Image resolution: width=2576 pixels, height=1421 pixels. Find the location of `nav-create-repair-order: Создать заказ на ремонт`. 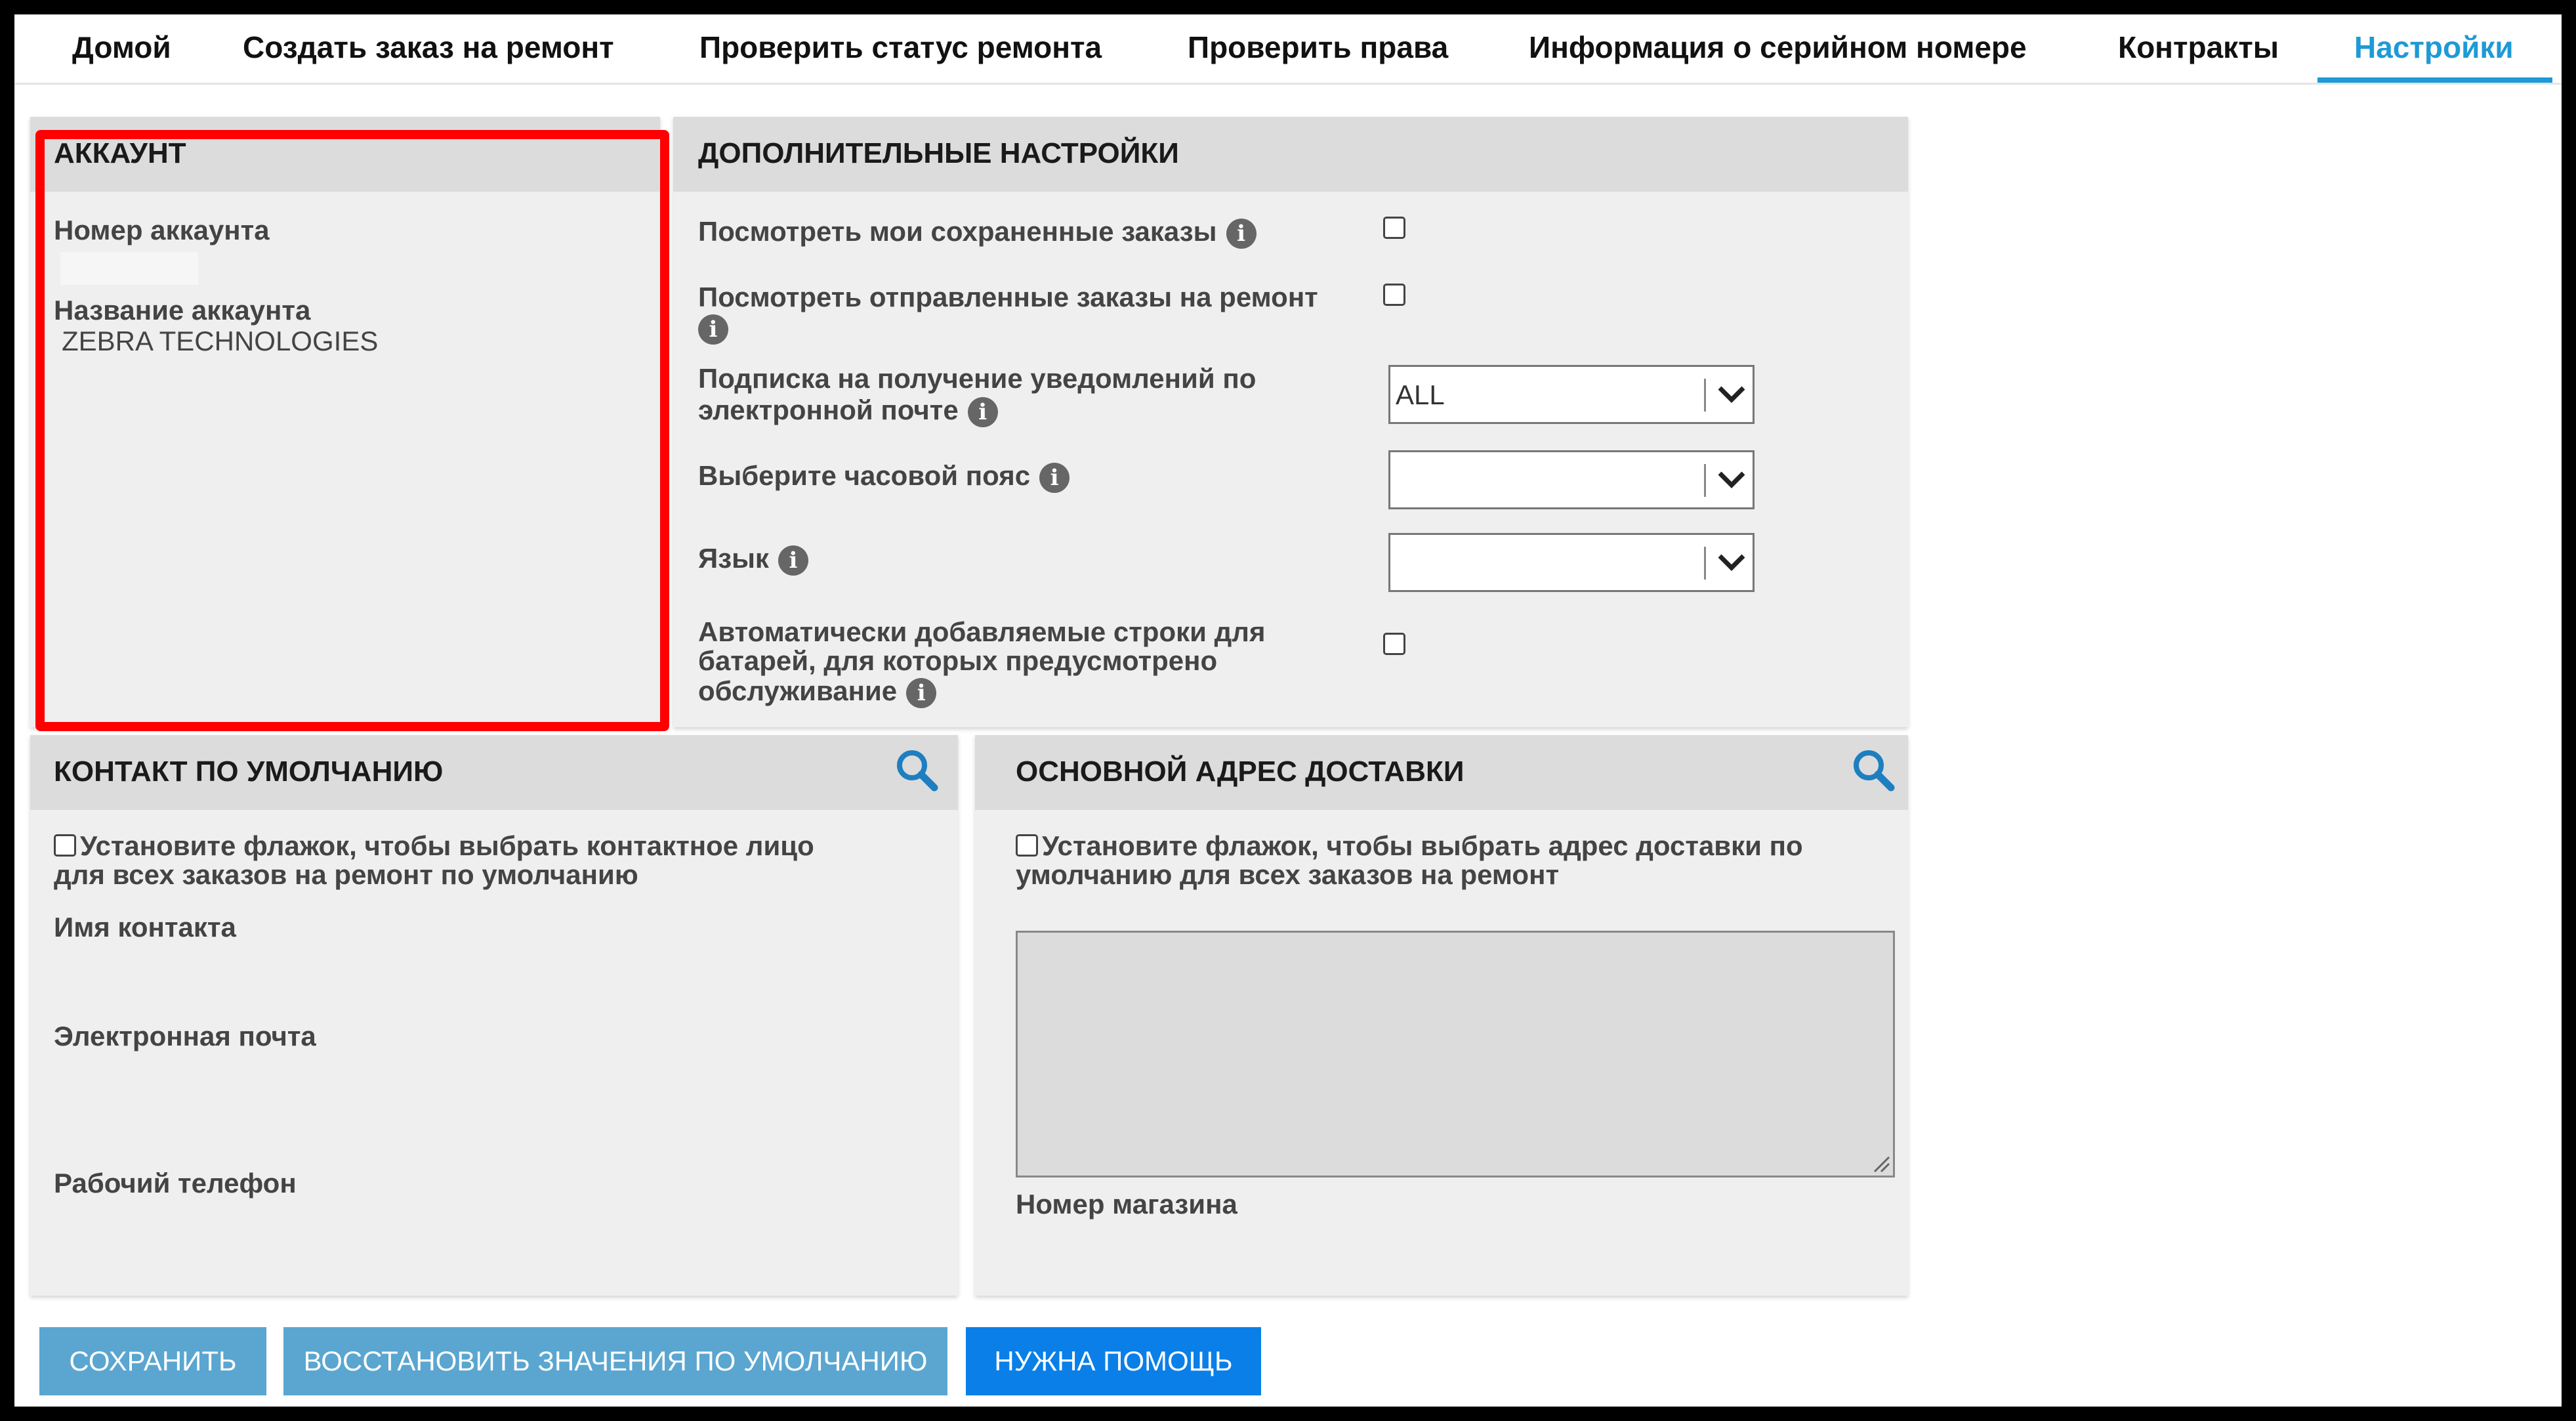

nav-create-repair-order: Создать заказ на ремонт is located at coordinates (429, 48).